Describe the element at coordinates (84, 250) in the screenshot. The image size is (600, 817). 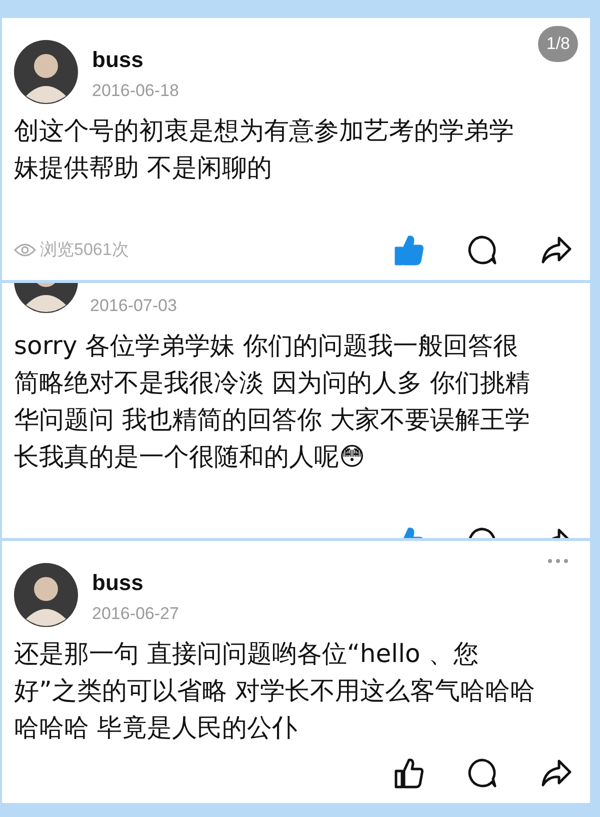
I see `view-count: 浏览5061次` at that location.